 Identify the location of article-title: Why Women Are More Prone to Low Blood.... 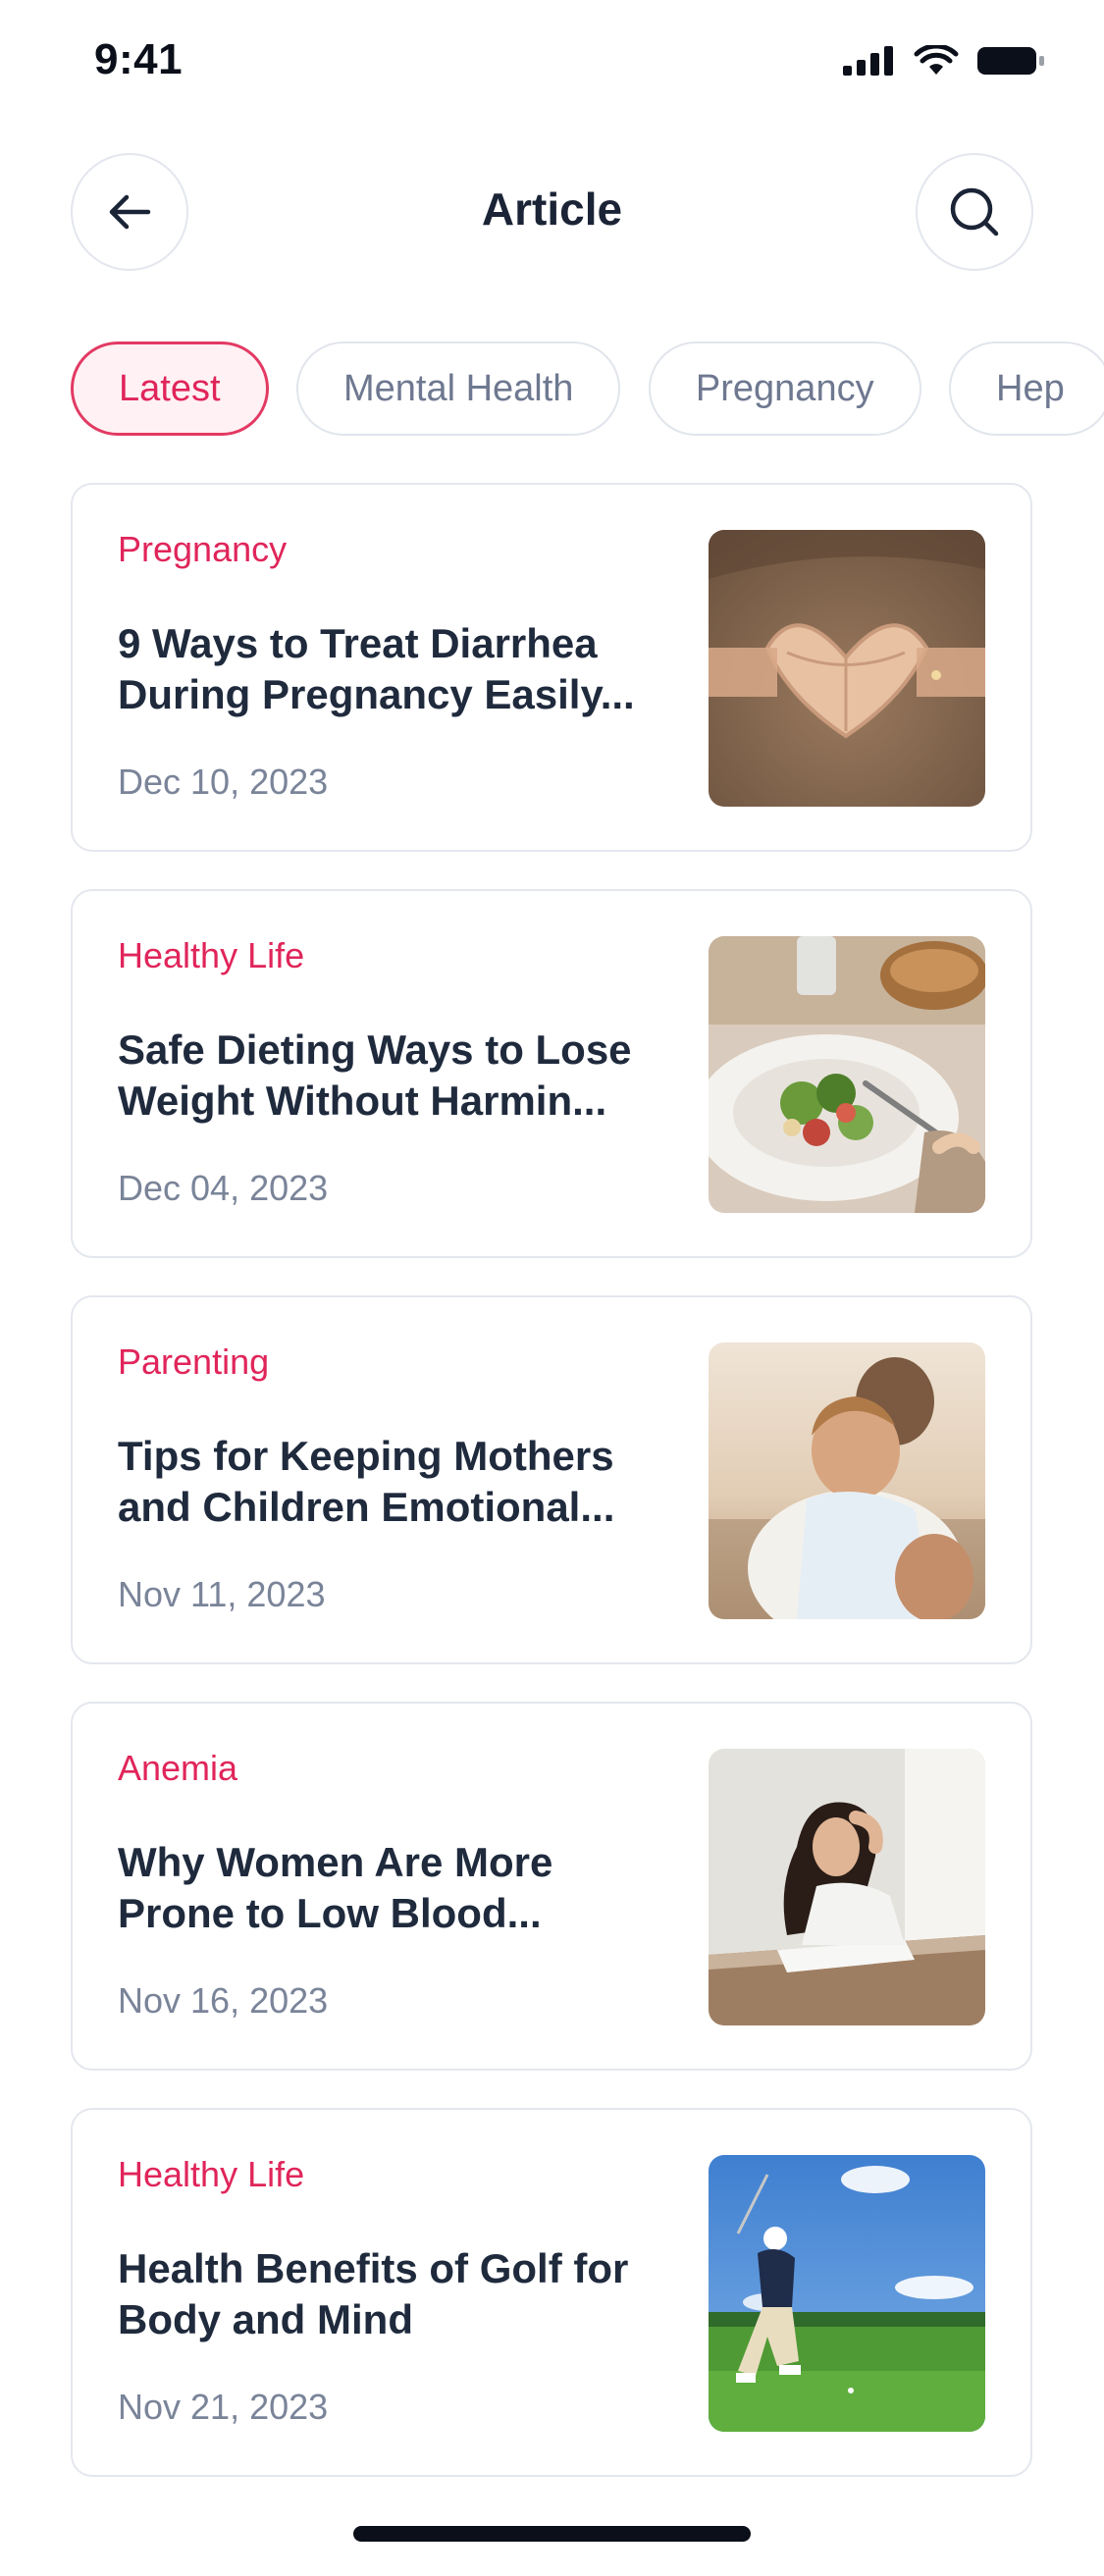
(335, 1887).